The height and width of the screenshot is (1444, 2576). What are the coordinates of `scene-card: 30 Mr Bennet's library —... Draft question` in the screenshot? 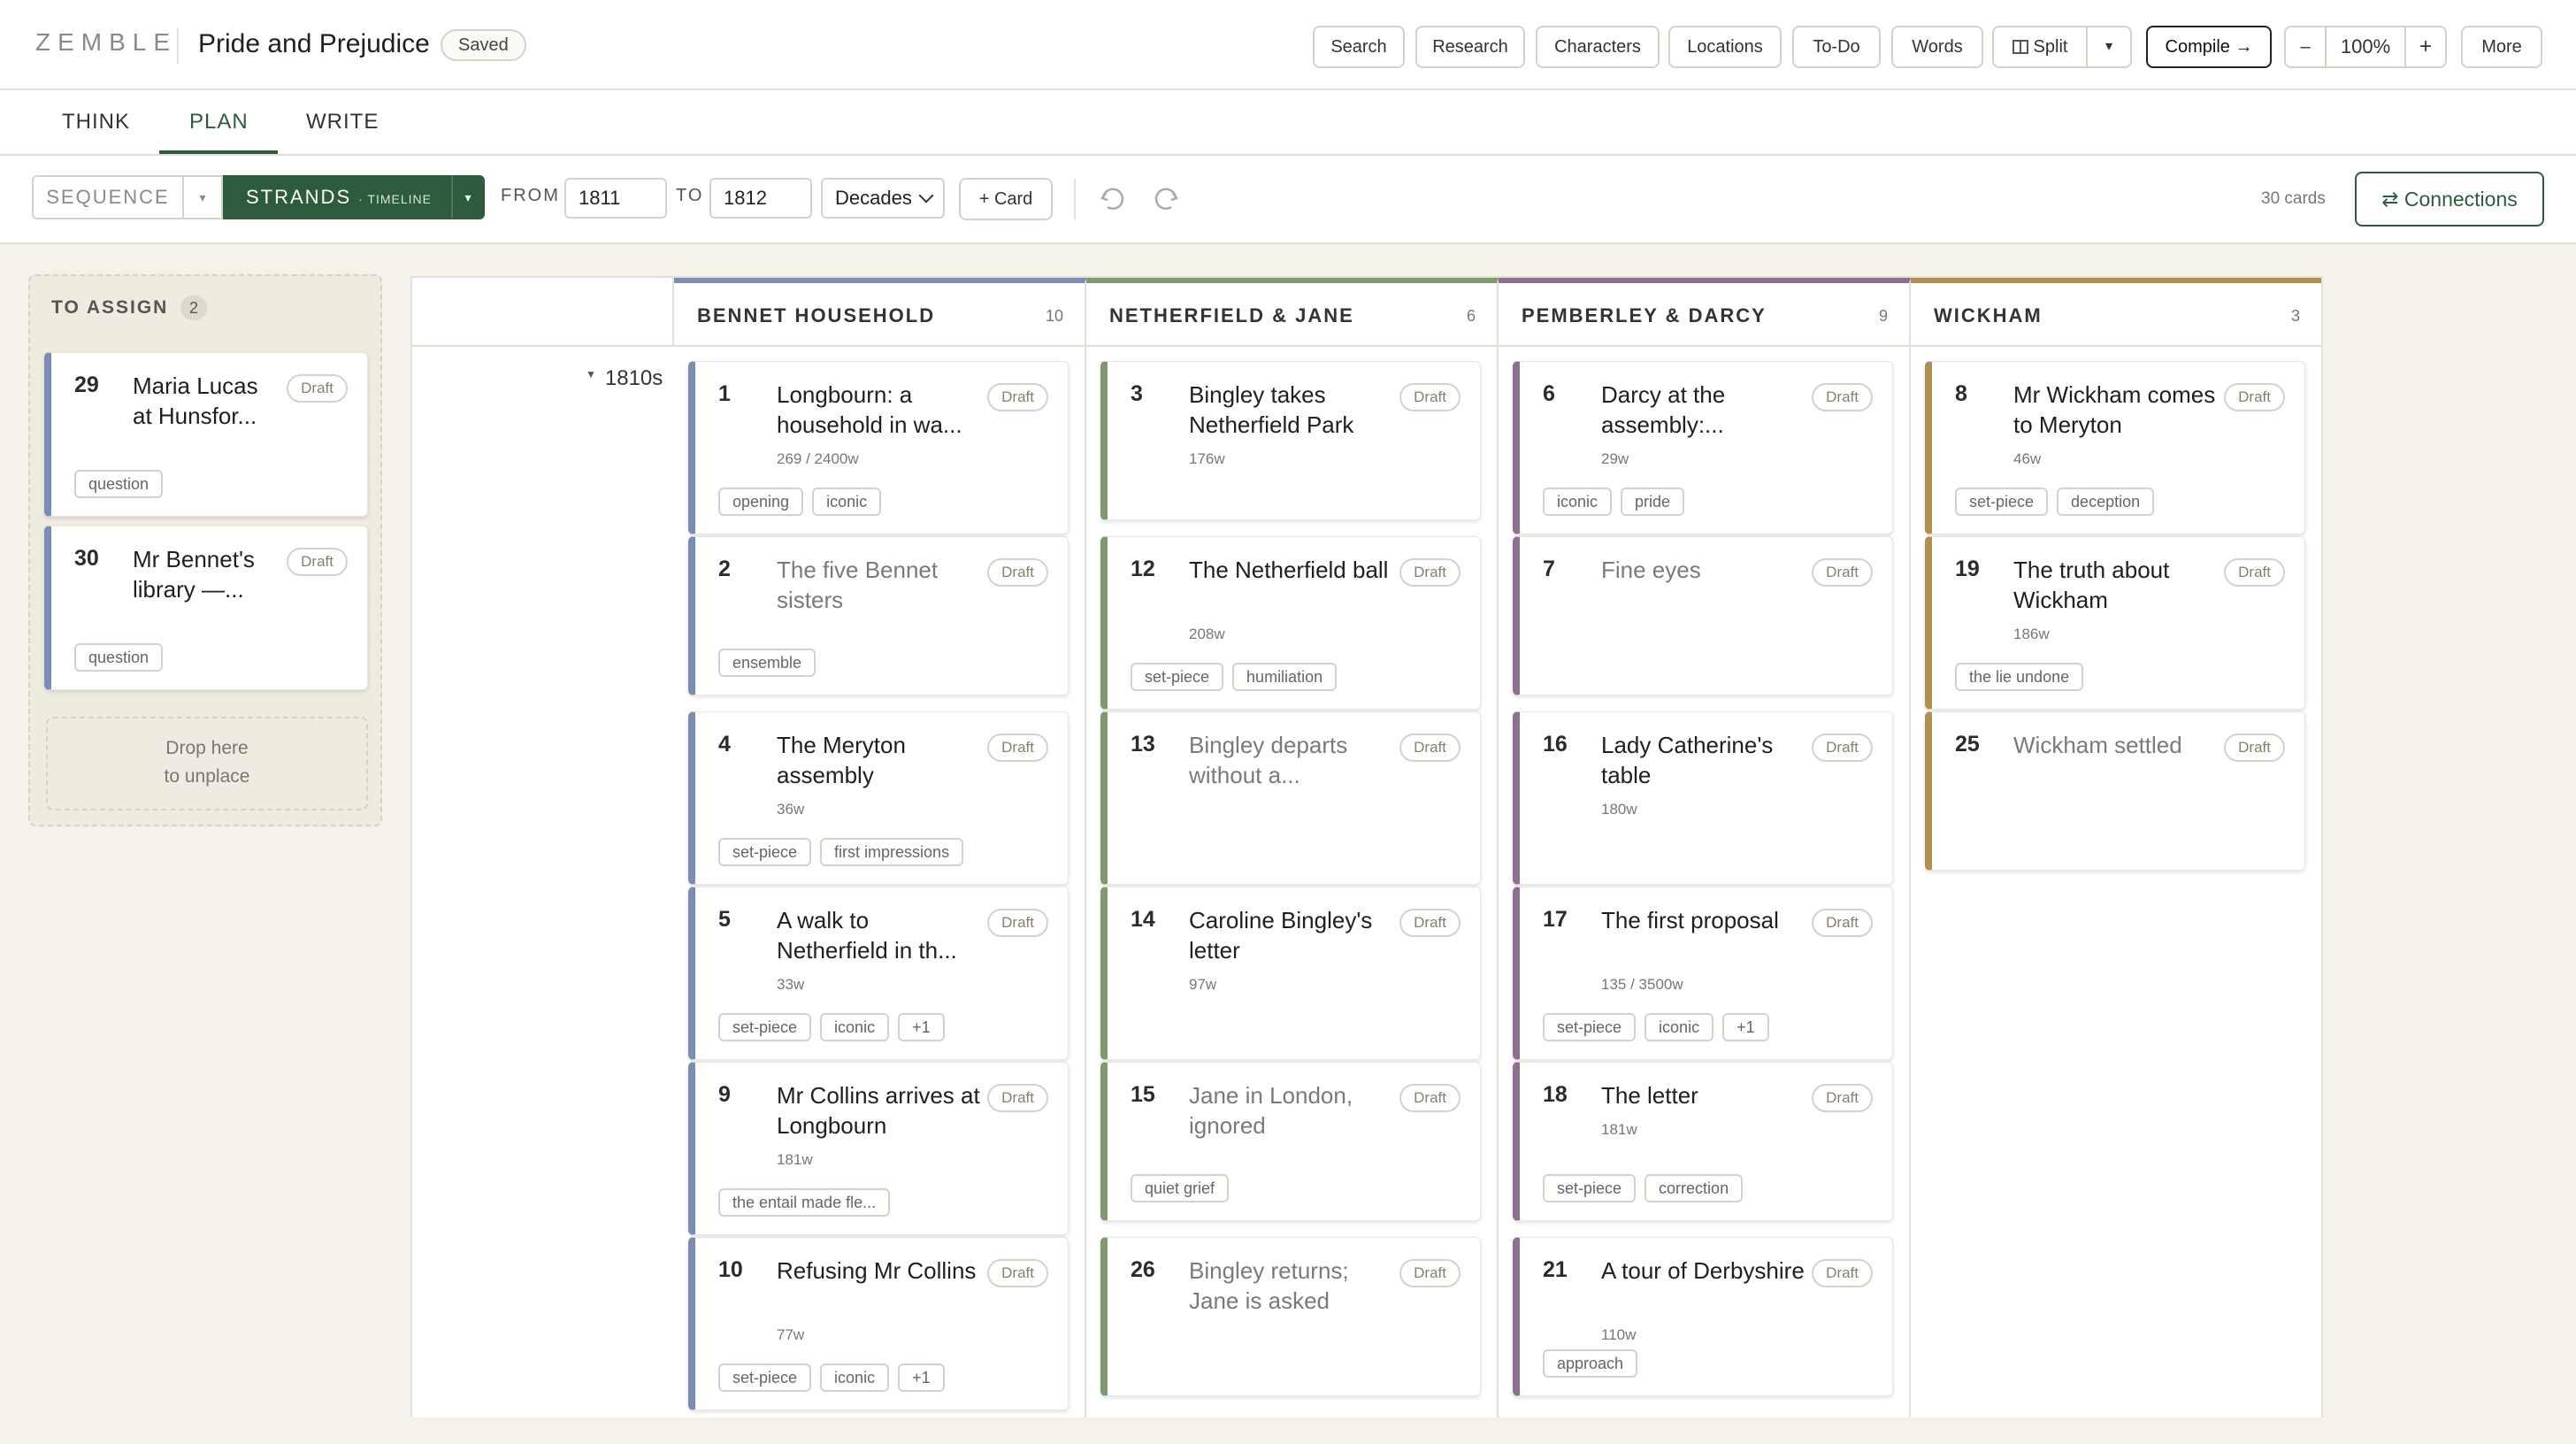 It's located at (206, 608).